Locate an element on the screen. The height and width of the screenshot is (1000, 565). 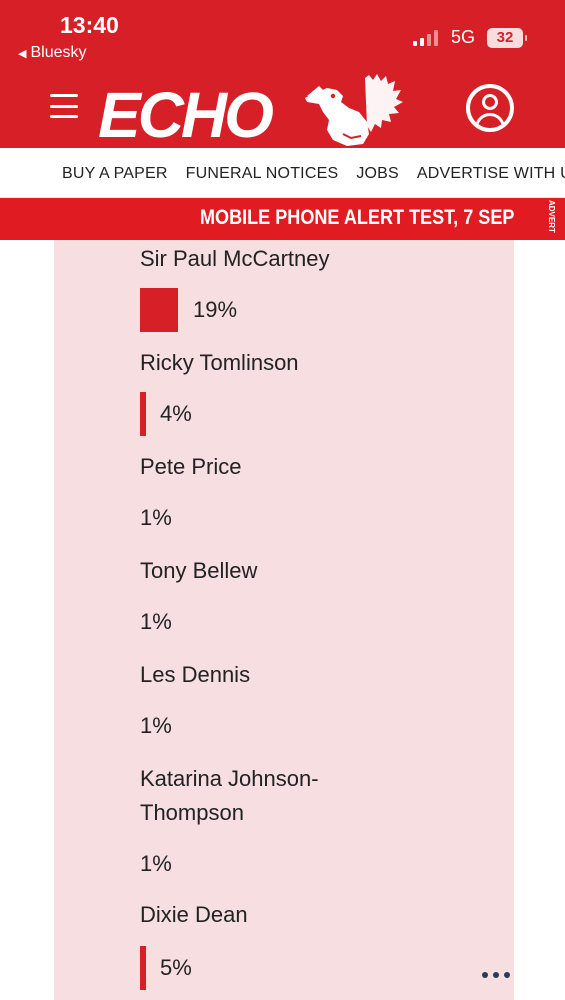
poll-result-percent: 19% is located at coordinates (215, 309).